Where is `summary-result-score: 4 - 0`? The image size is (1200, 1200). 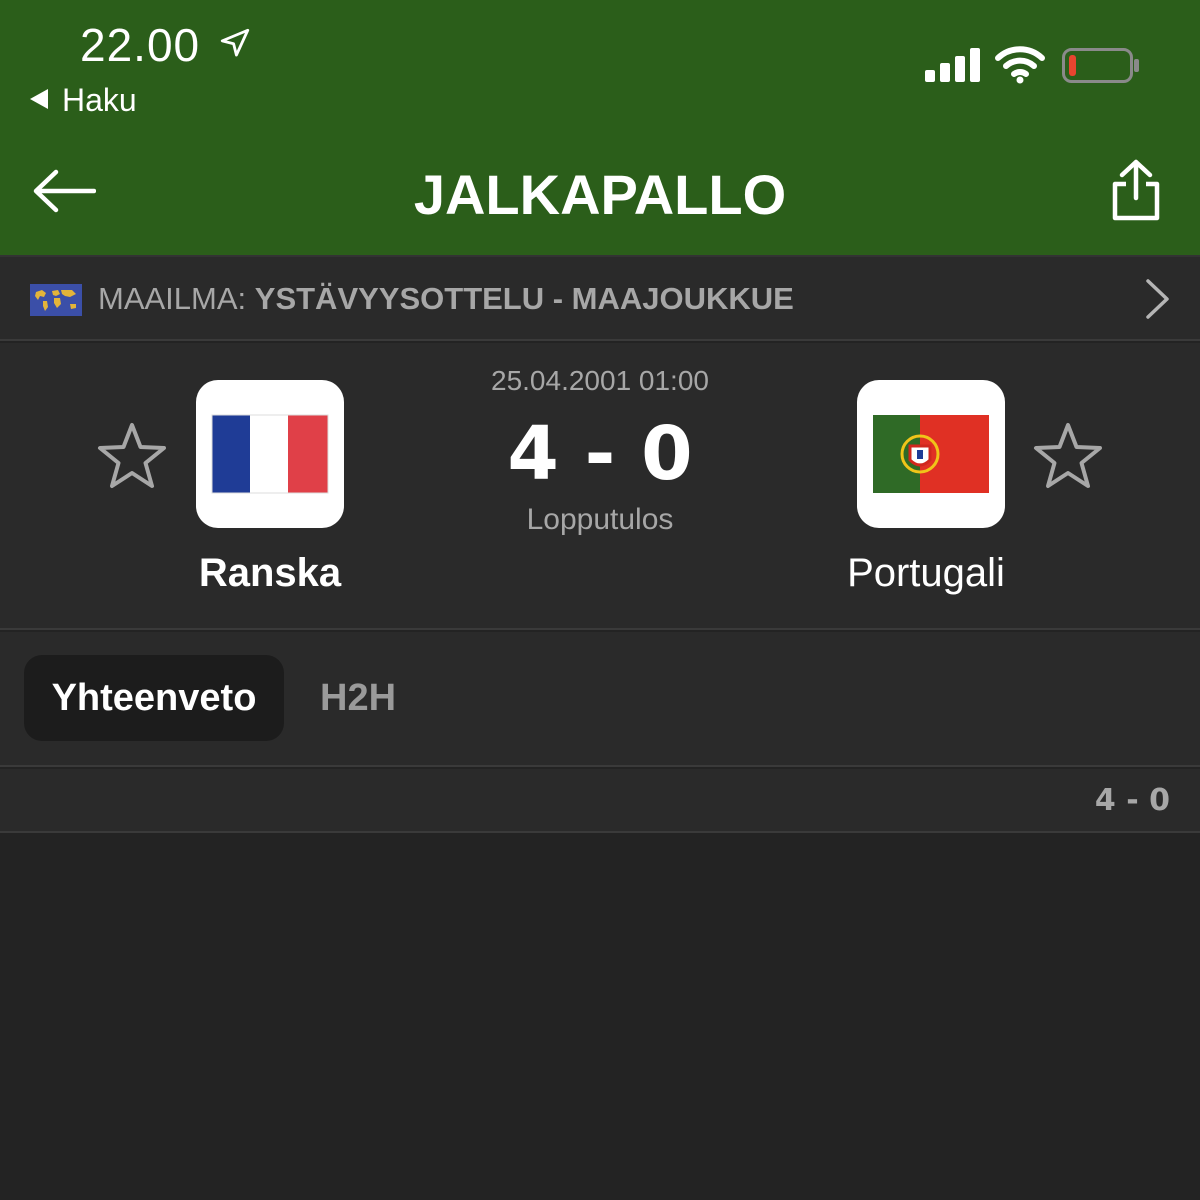 summary-result-score: 4 - 0 is located at coordinates (1132, 800).